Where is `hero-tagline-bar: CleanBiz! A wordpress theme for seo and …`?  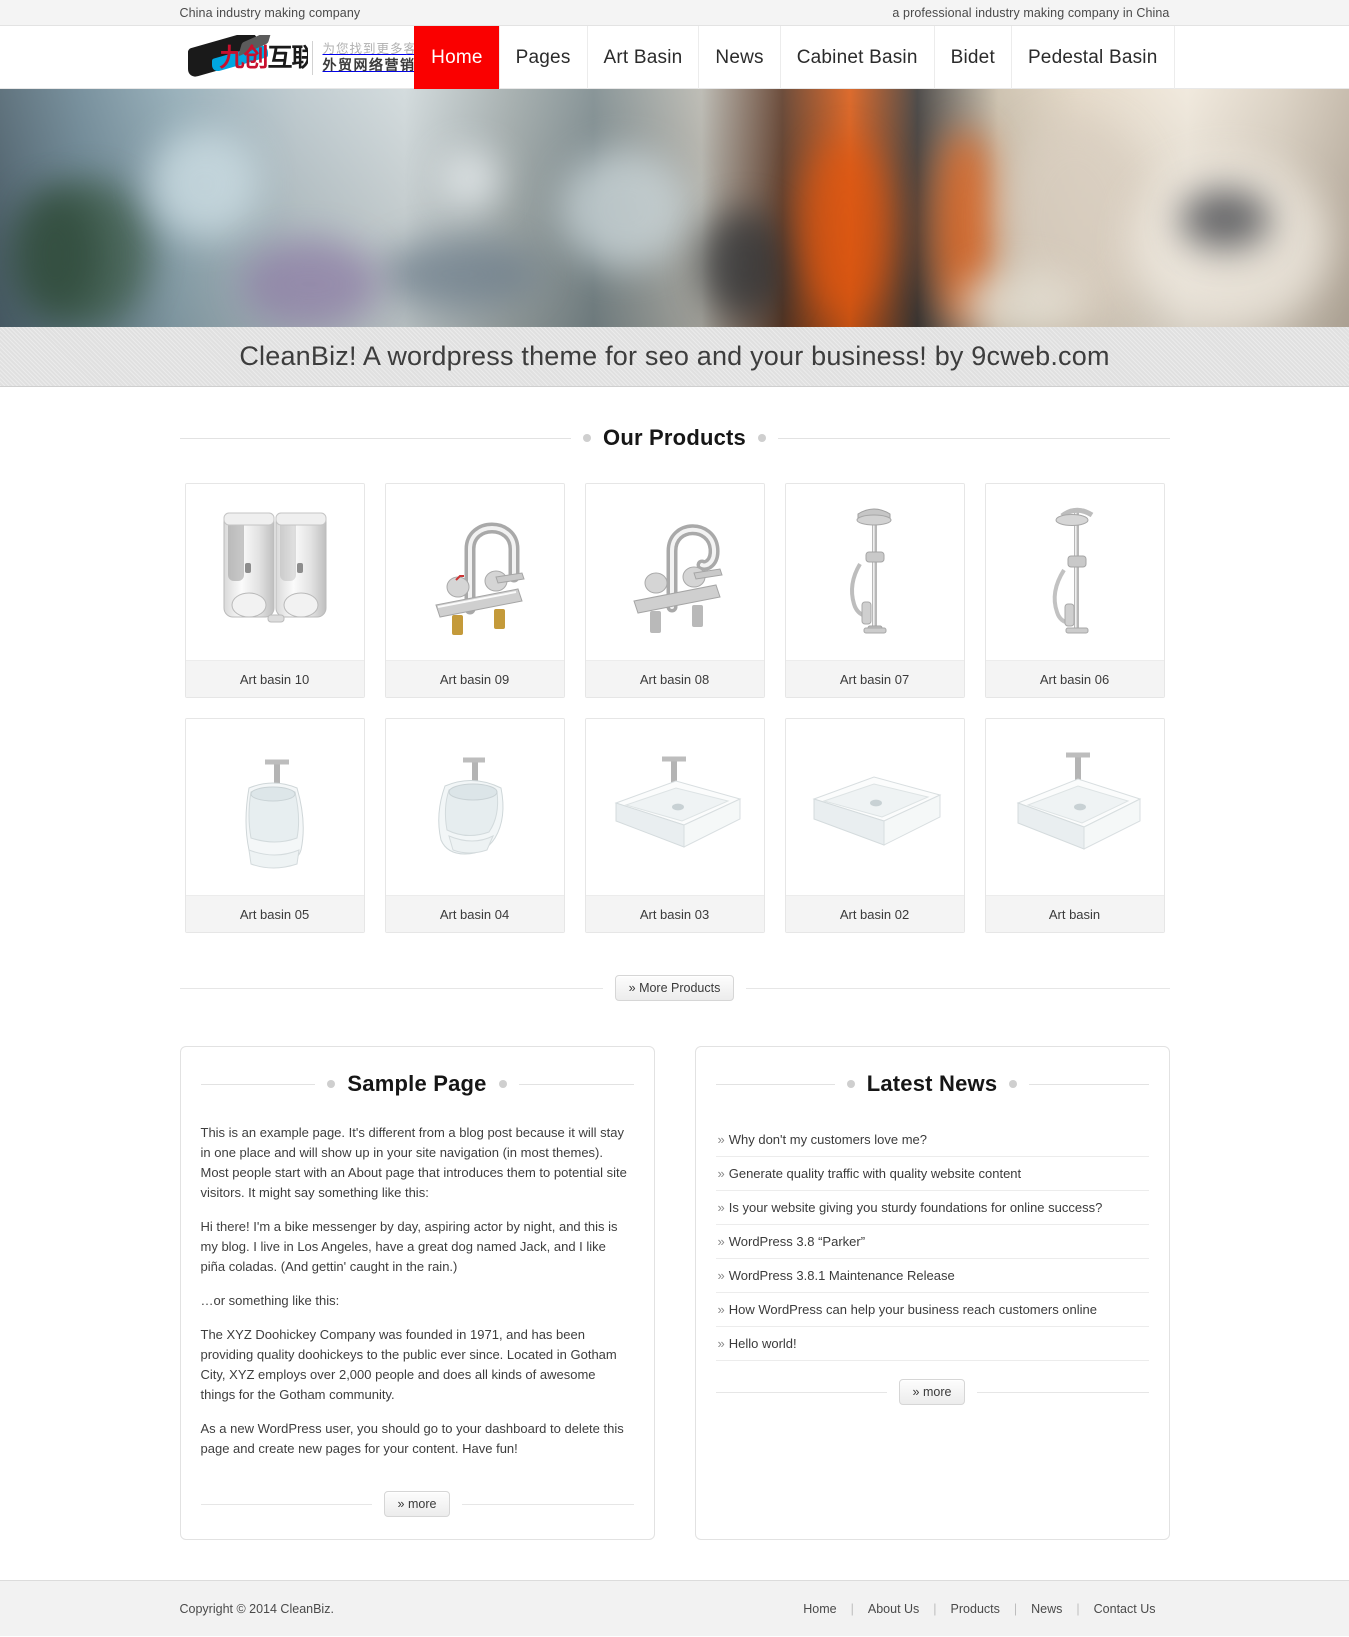
hero-tagline-bar: CleanBiz! A wordpress theme for seo and … is located at coordinates (674, 357).